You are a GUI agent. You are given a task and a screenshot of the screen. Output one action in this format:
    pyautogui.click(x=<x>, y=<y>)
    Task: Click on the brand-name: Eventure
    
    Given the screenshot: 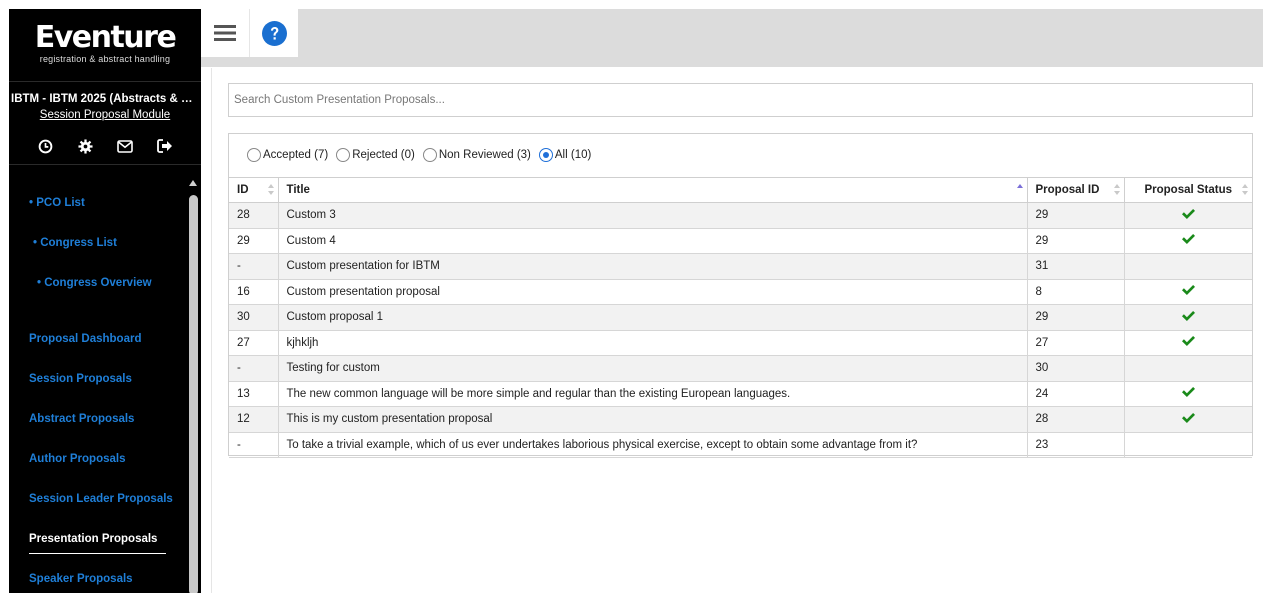 What is the action you would take?
    pyautogui.click(x=105, y=37)
    